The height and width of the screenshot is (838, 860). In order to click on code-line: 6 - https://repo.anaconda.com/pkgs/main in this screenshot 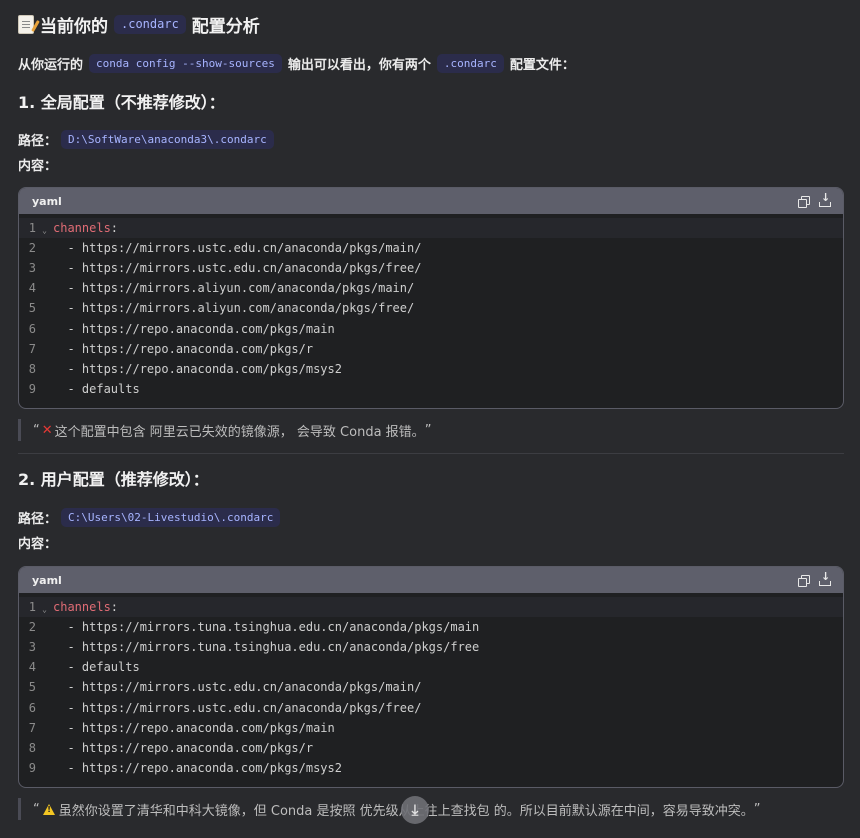, I will do `click(431, 328)`.